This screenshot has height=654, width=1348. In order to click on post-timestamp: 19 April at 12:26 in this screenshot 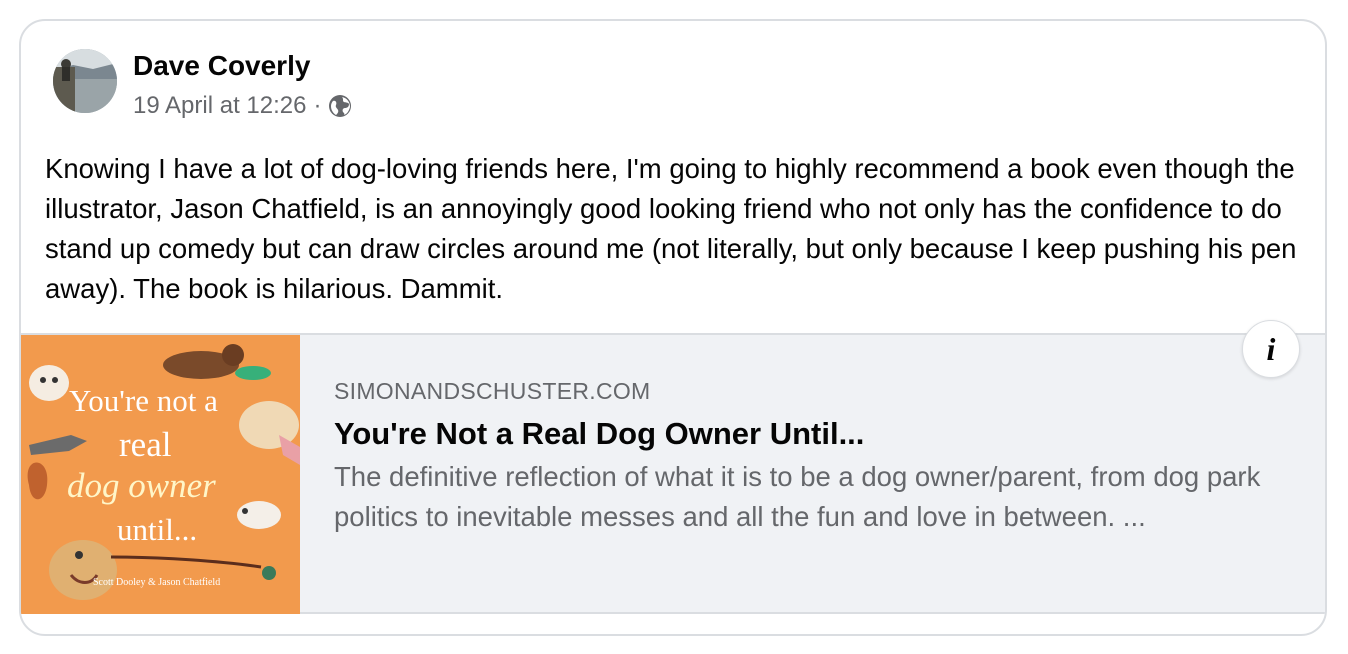, I will do `click(219, 106)`.